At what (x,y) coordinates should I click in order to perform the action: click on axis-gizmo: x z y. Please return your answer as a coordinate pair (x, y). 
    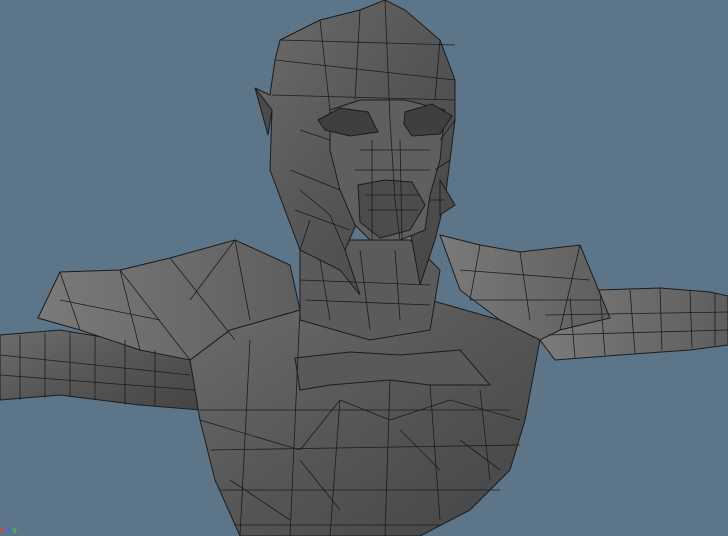
    Looking at the image, I should click on (10, 527).